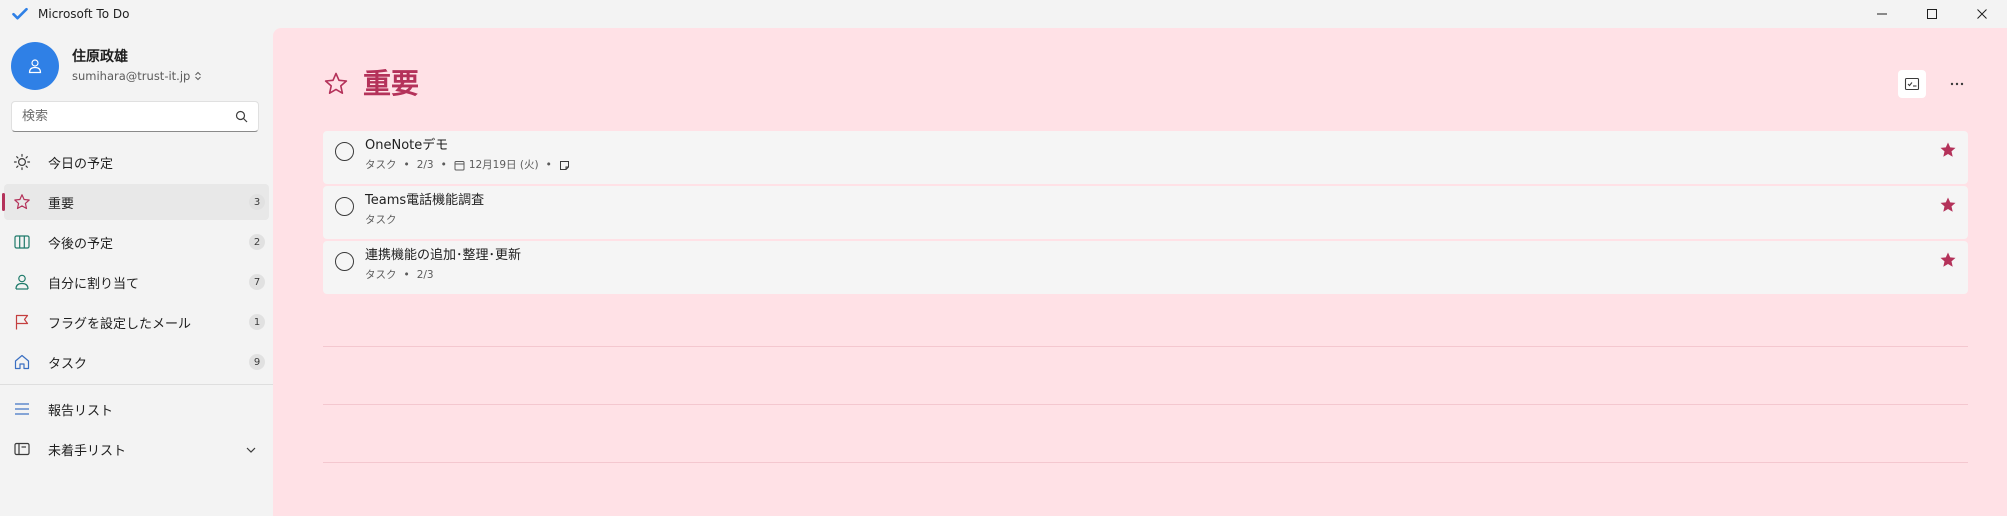 The width and height of the screenshot is (2007, 516). I want to click on window-title: Microsoft To Do, so click(84, 14).